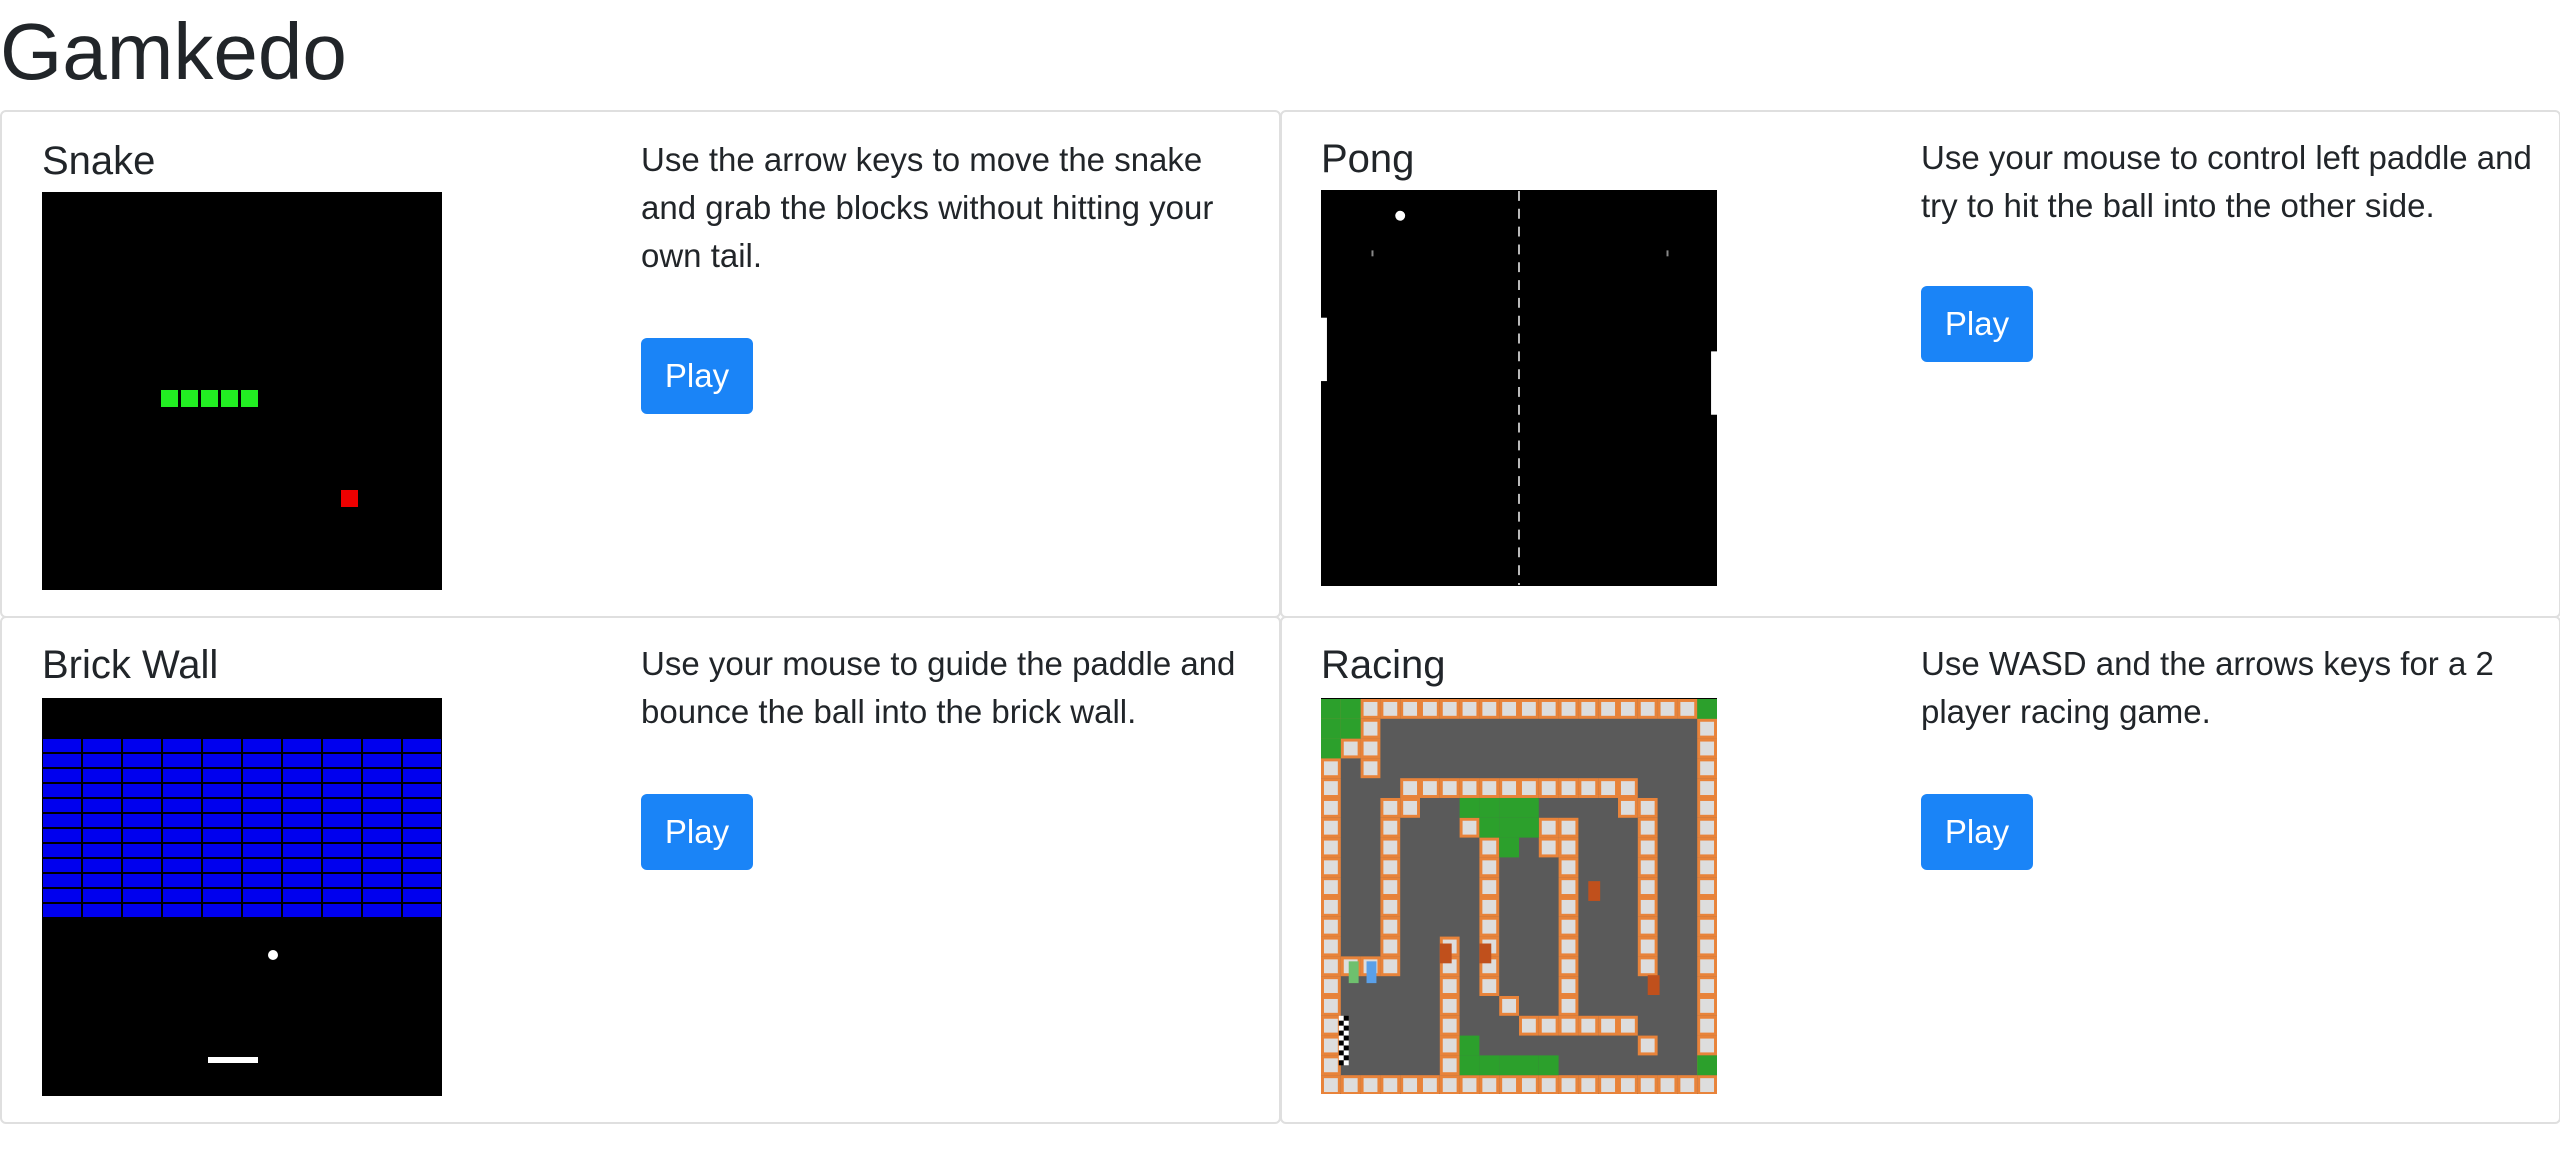 This screenshot has width=2560, height=1154. I want to click on brick-ball, so click(273, 955).